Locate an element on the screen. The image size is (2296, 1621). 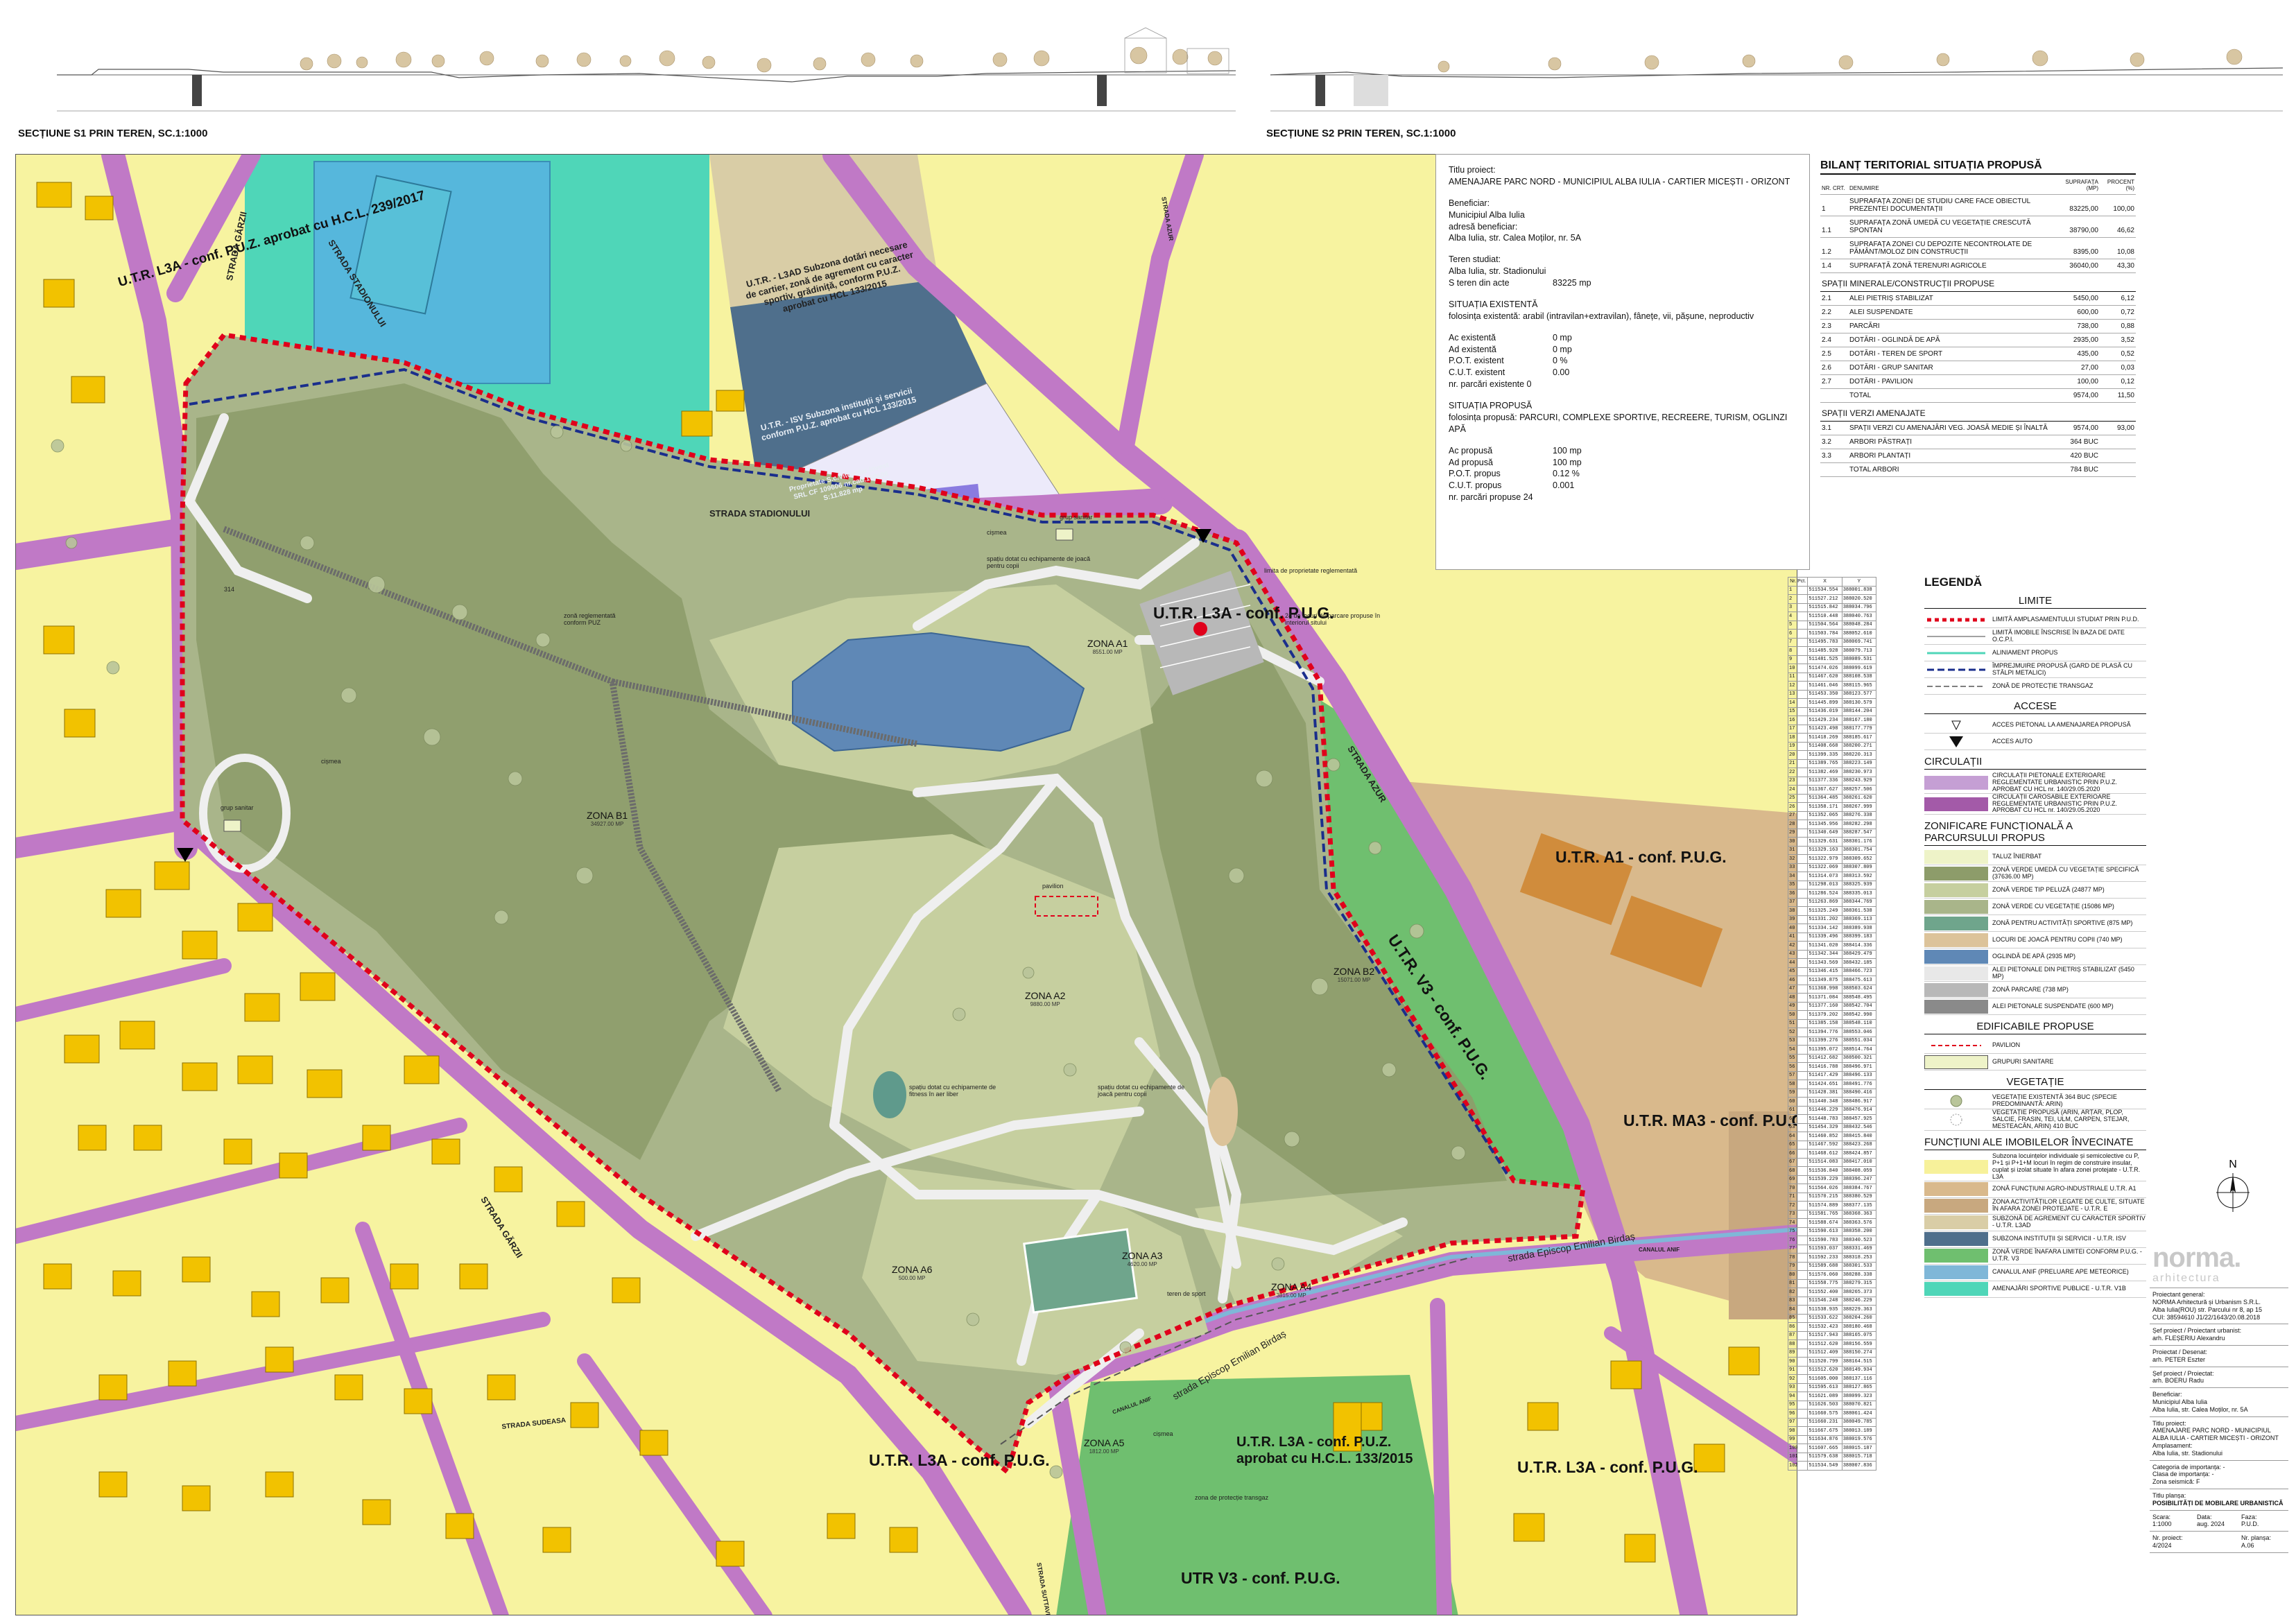
coordinates-row: 71 511570.215 388380.529 is located at coordinates (1832, 1197).